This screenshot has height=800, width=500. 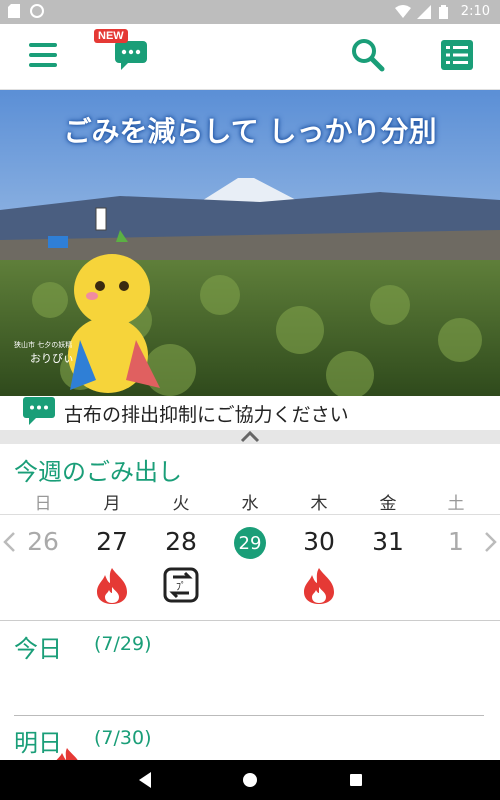 What do you see at coordinates (445, 11) in the screenshot?
I see `battery-icon` at bounding box center [445, 11].